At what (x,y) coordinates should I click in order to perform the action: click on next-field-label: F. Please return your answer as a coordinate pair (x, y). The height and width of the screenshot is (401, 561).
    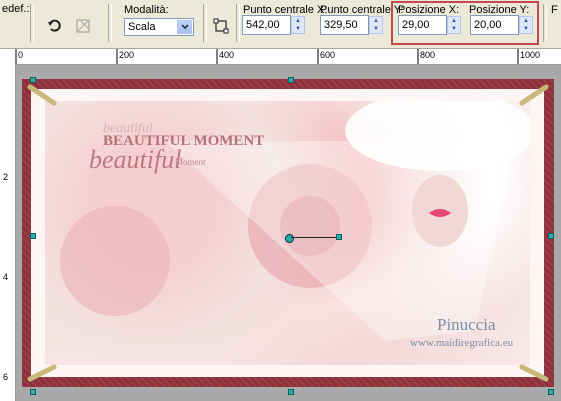
    Looking at the image, I should click on (554, 10).